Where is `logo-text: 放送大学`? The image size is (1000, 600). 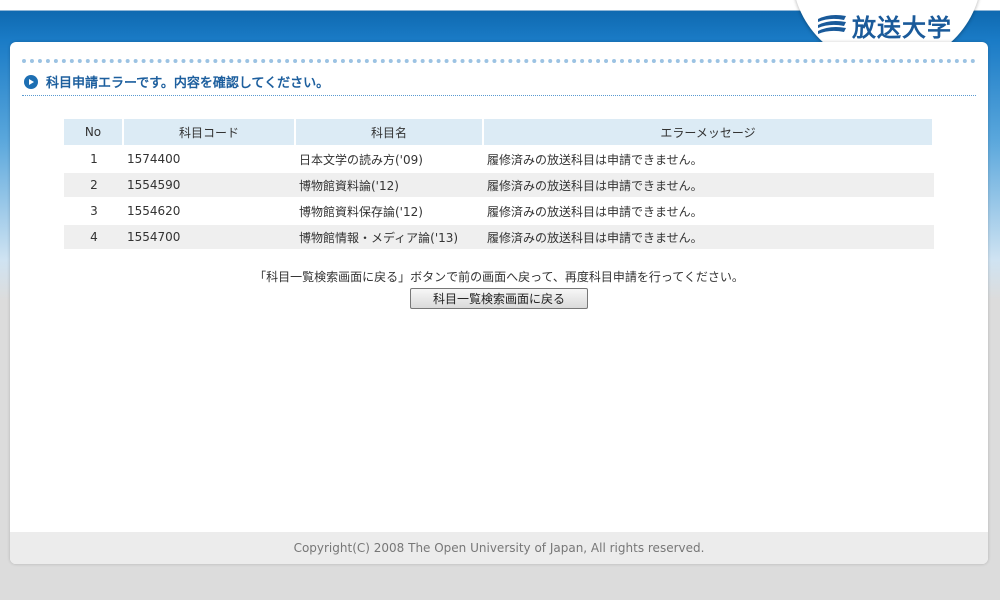
logo-text: 放送大学 is located at coordinates (902, 27).